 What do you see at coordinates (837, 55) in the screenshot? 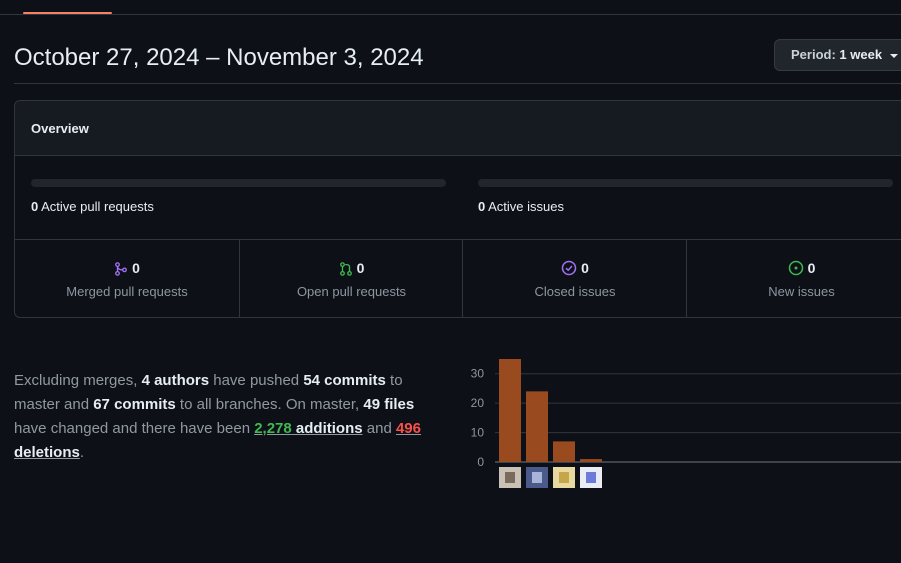
I see `period-dropdown-button: Period: 1 week` at bounding box center [837, 55].